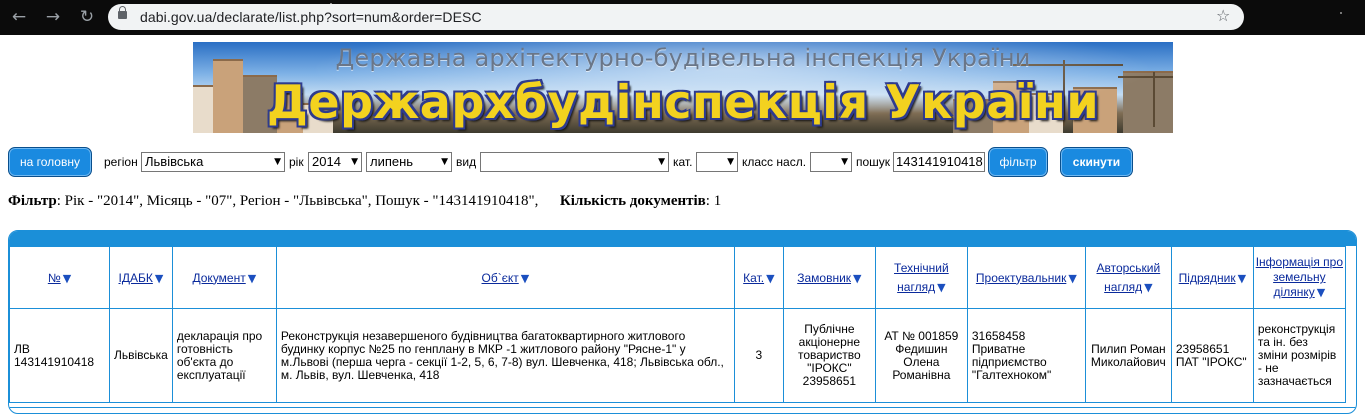 The height and width of the screenshot is (419, 1365). What do you see at coordinates (831, 162) in the screenshot?
I see `class-select` at bounding box center [831, 162].